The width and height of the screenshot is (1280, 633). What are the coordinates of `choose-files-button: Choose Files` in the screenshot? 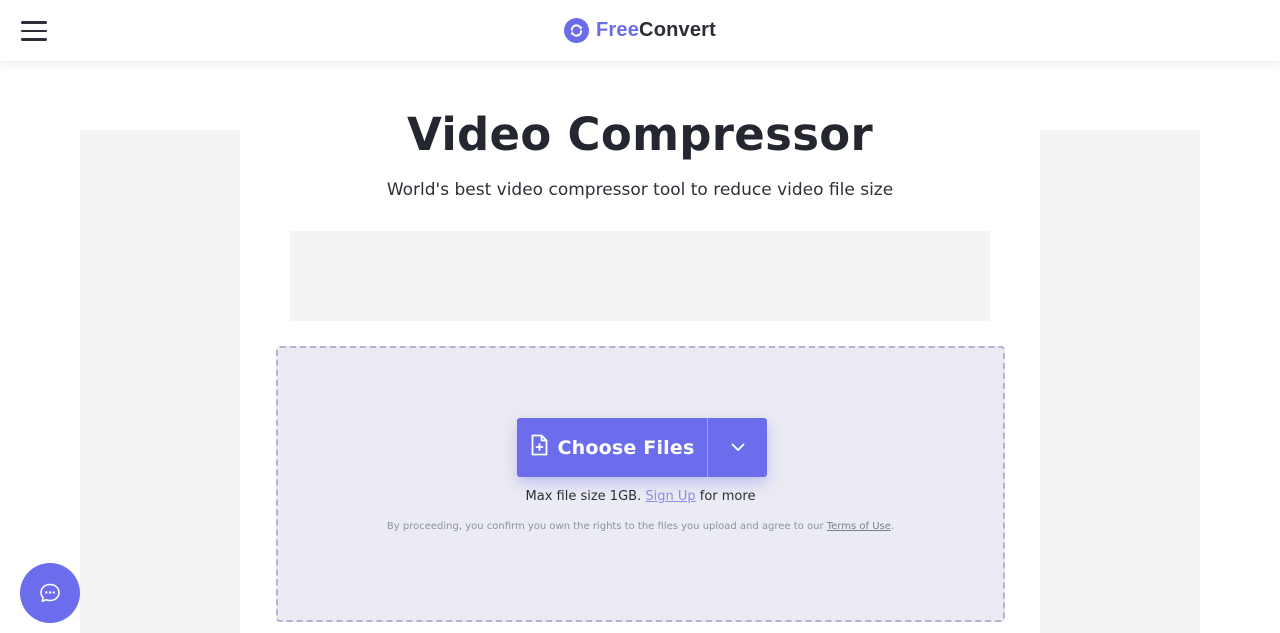 It's located at (612, 447).